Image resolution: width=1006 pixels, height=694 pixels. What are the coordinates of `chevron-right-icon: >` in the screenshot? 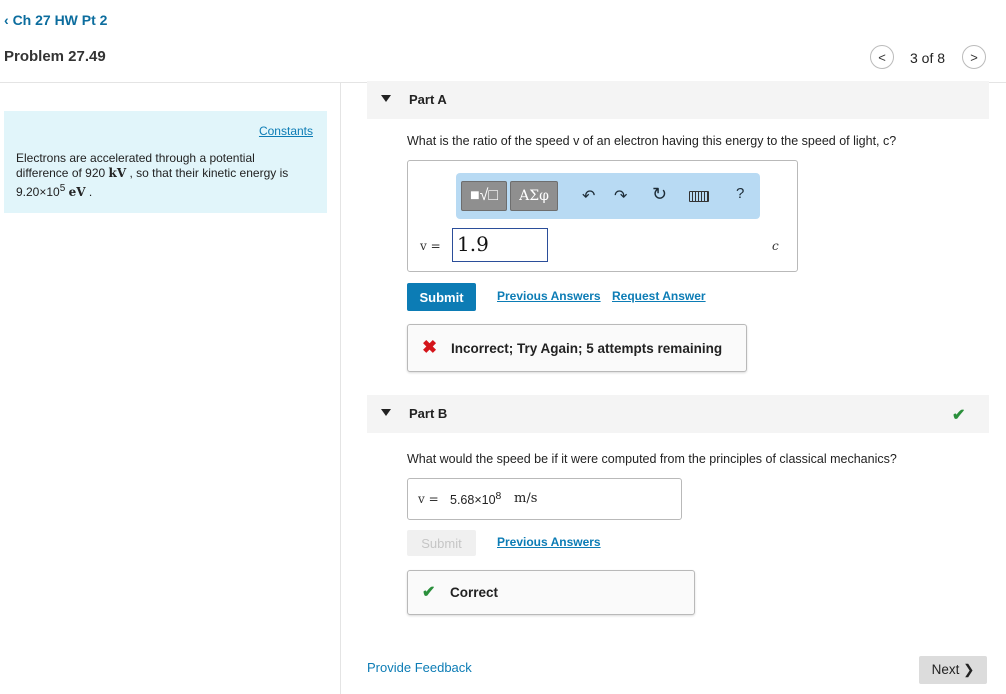 It's located at (974, 57).